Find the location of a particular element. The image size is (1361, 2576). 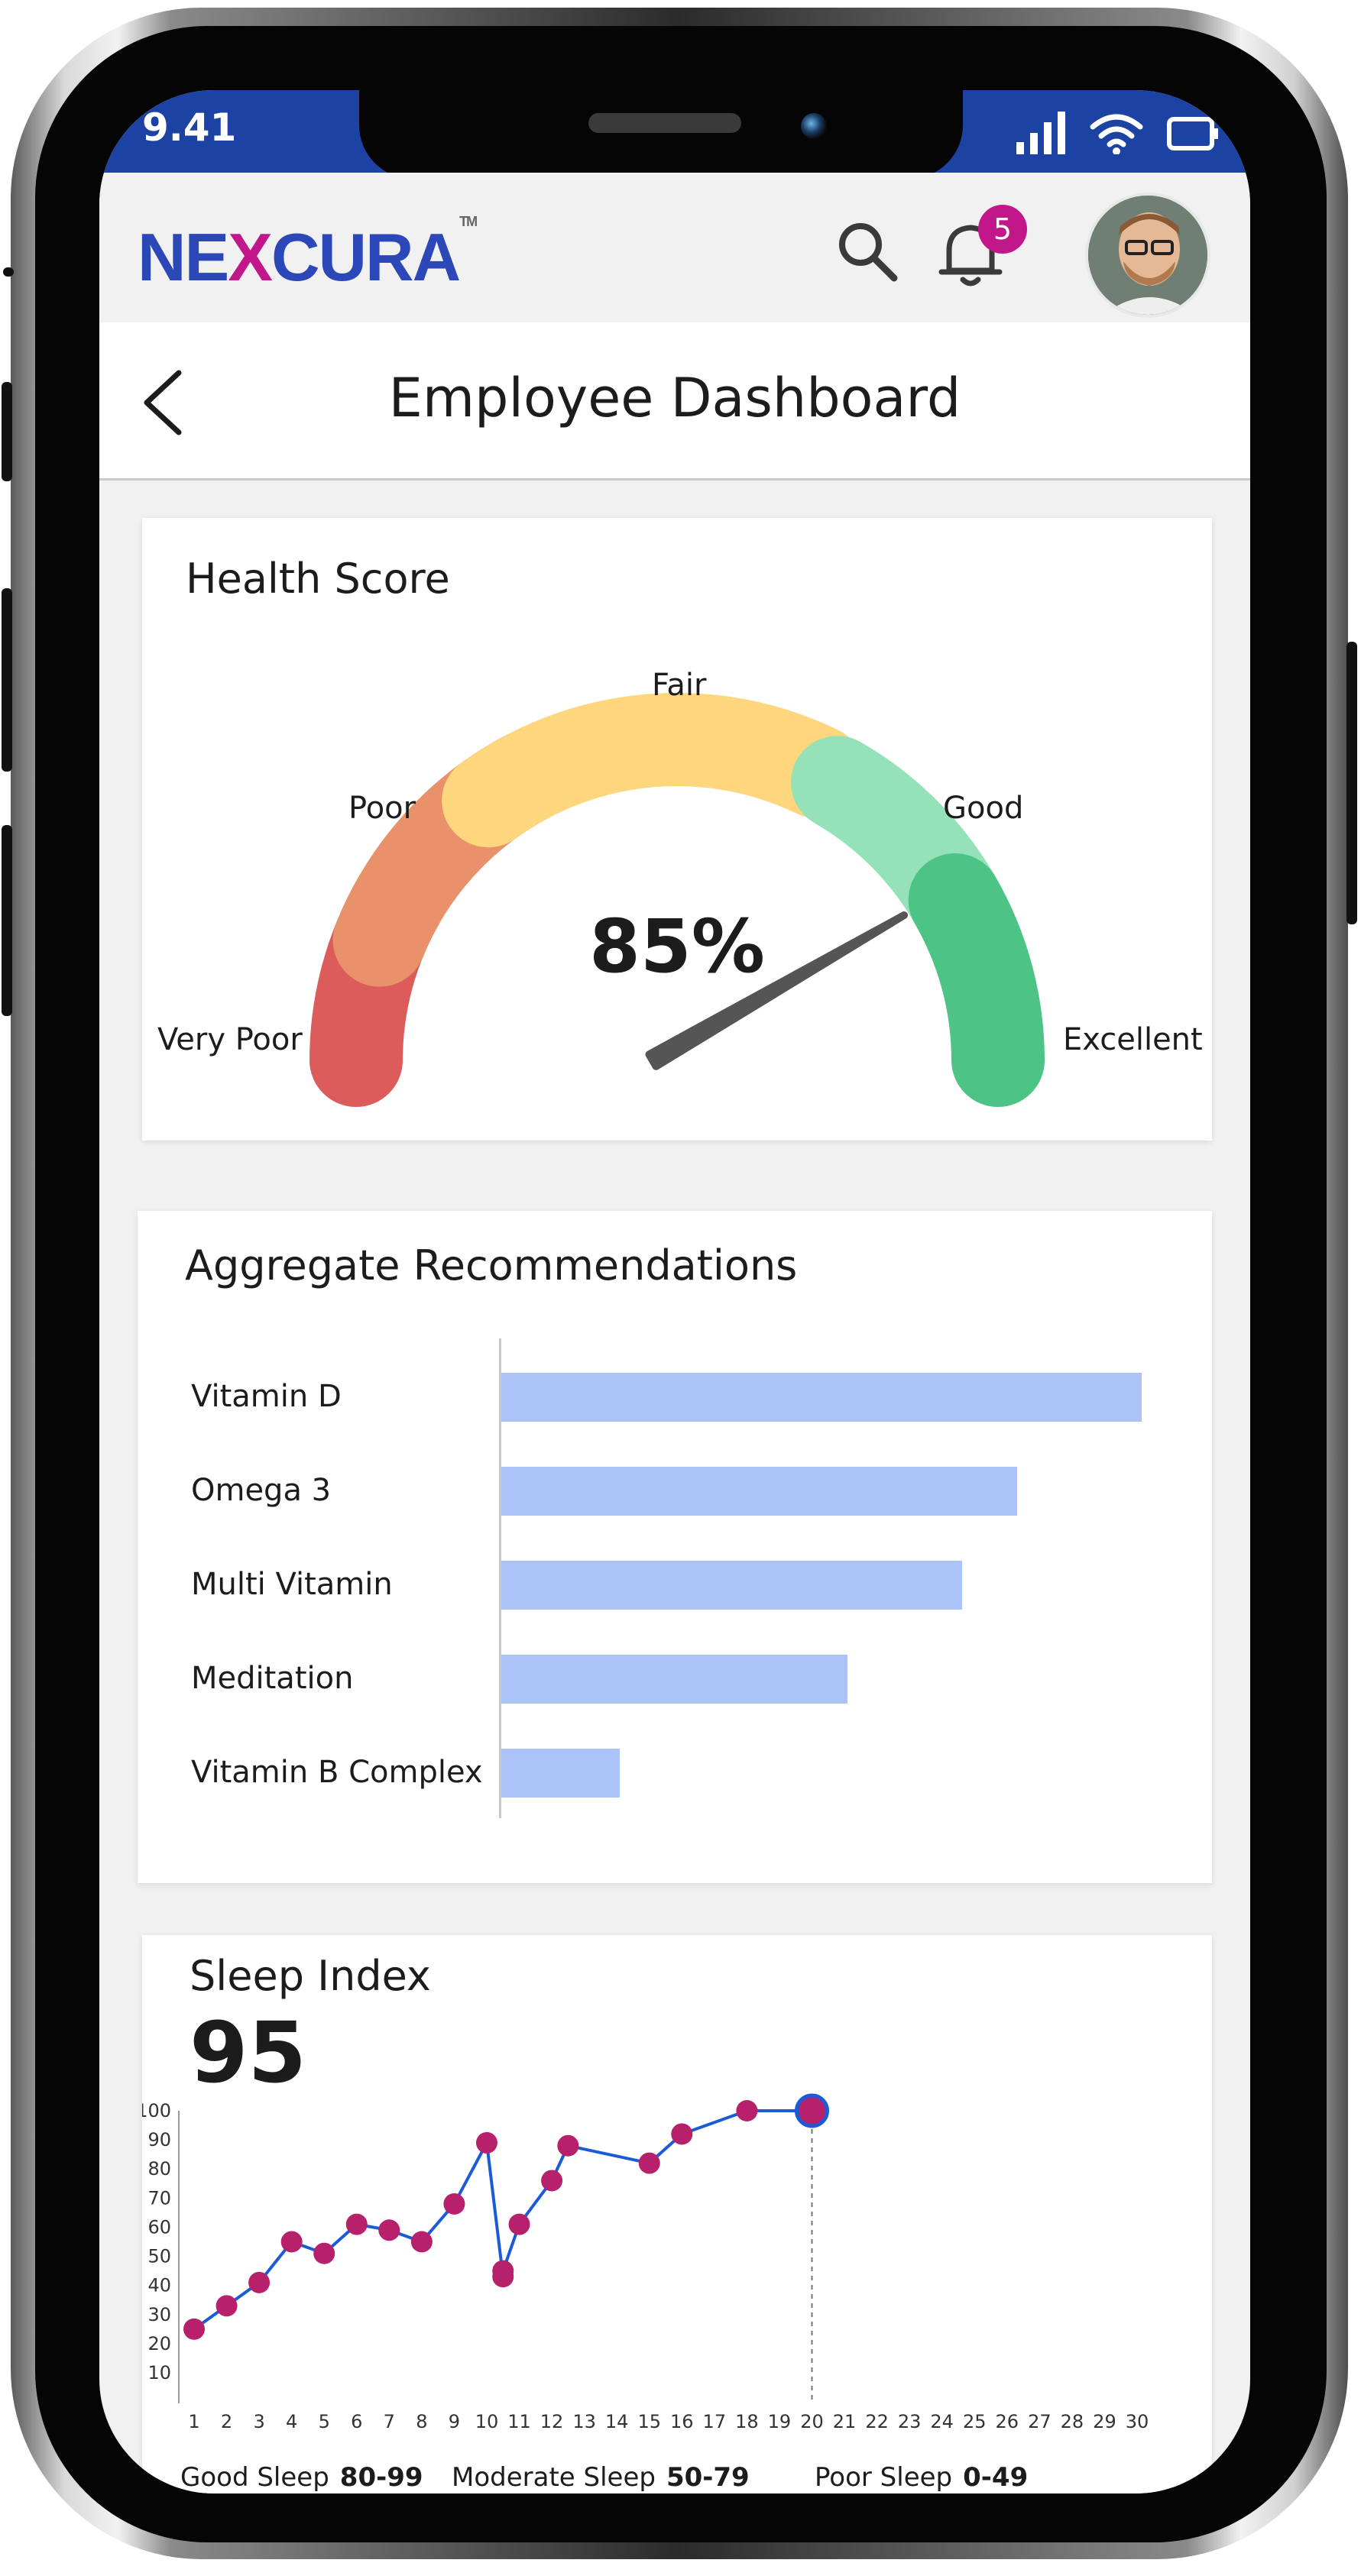

y-tick-label: 60 is located at coordinates (159, 2227).